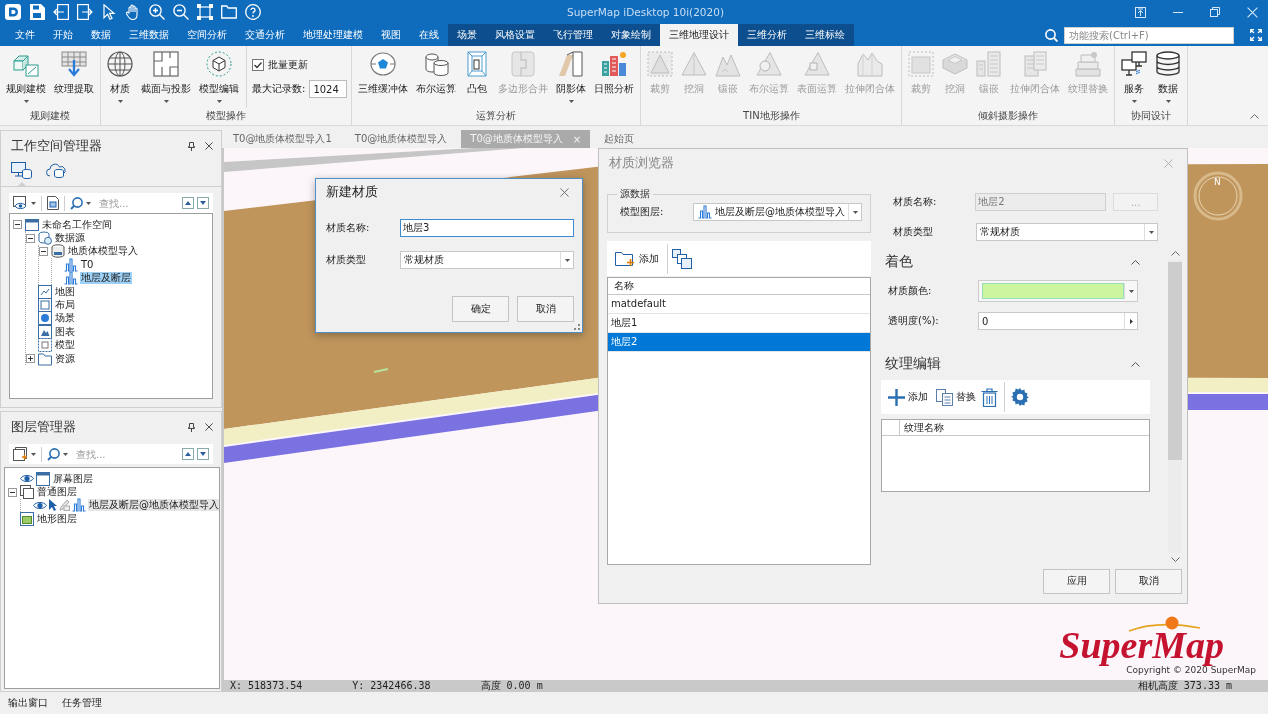 Image resolution: width=1268 pixels, height=714 pixels. What do you see at coordinates (61, 12) in the screenshot?
I see `import-icon` at bounding box center [61, 12].